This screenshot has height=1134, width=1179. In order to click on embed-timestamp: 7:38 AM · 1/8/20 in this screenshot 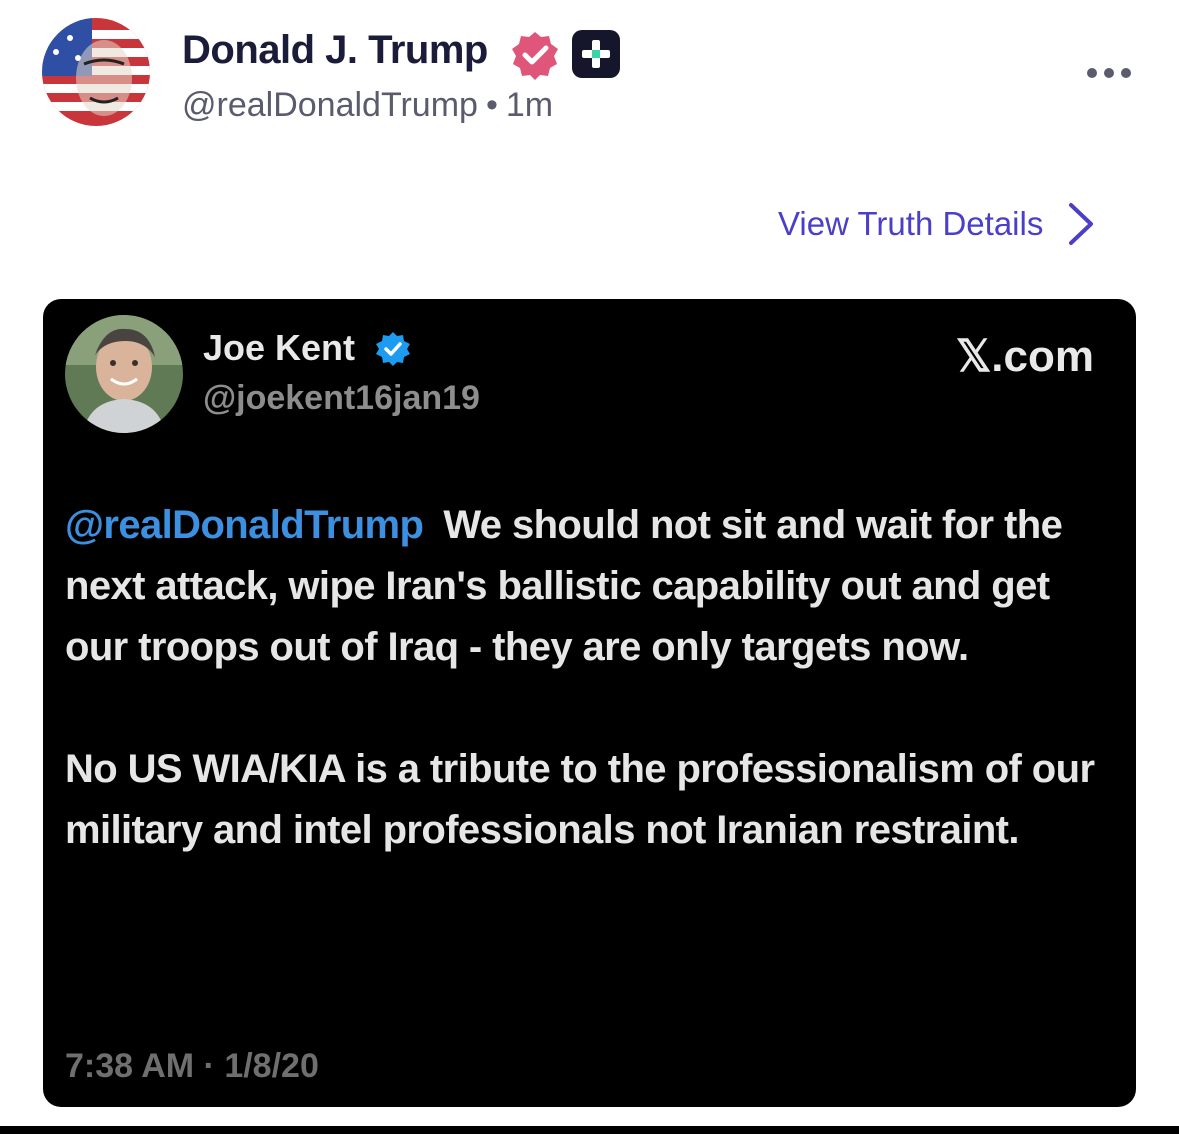, I will do `click(192, 1066)`.